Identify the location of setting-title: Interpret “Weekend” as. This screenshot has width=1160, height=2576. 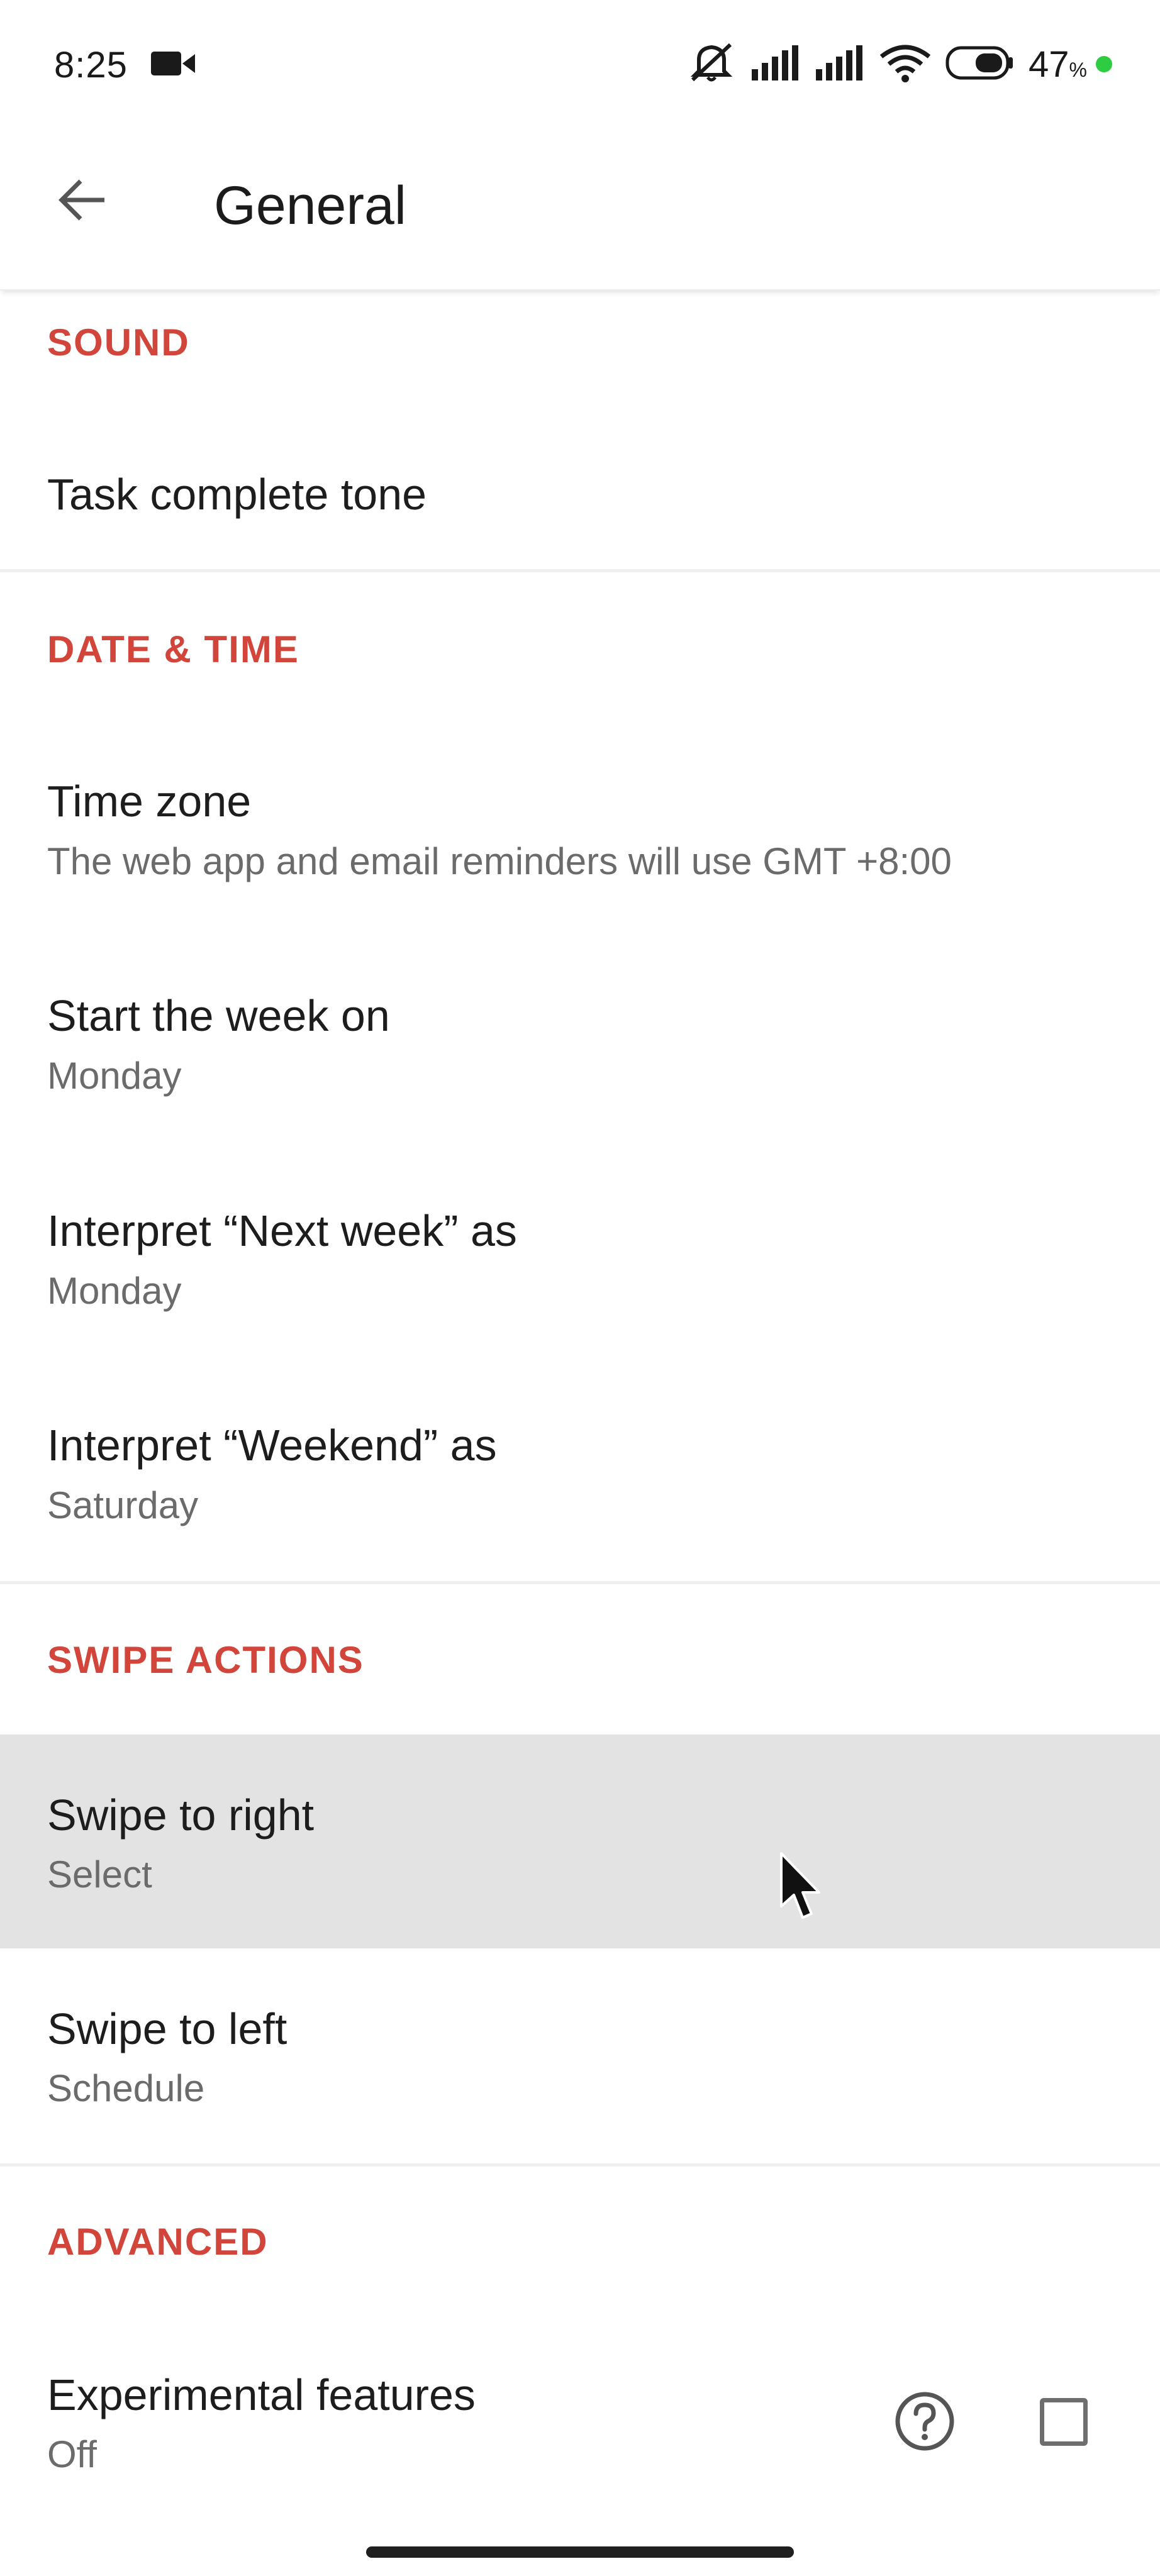
(272, 1445).